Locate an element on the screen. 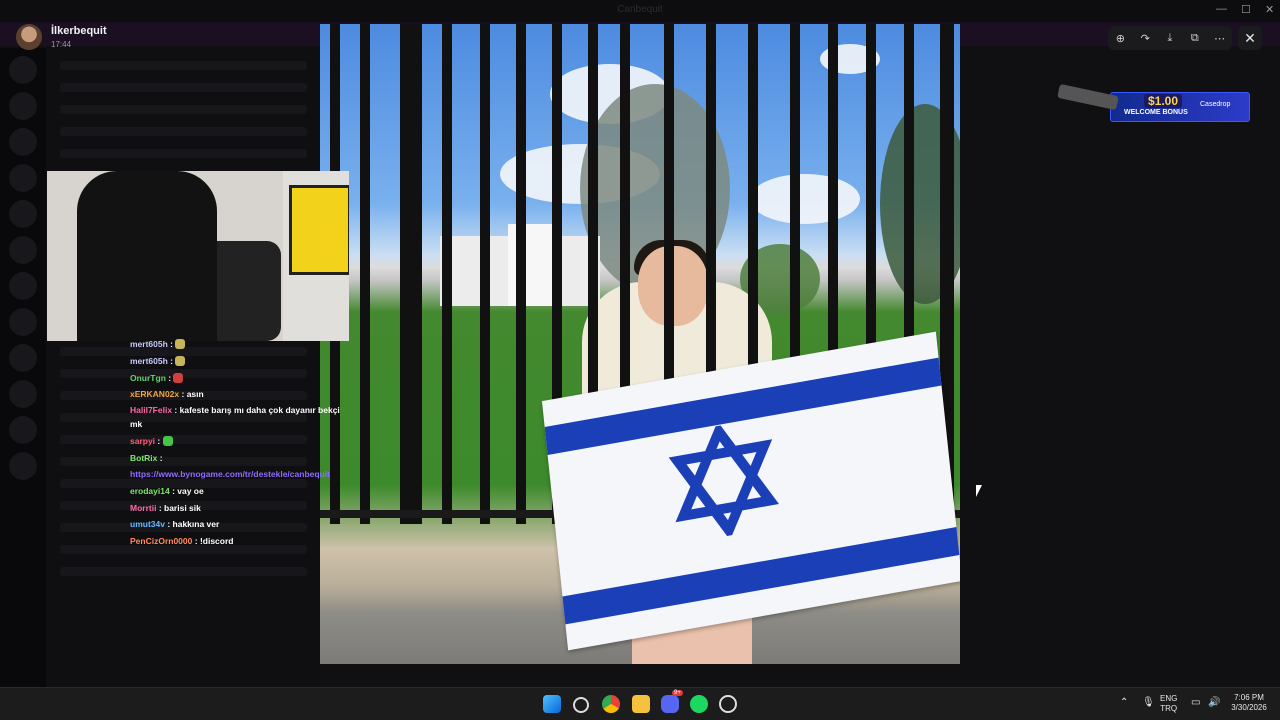 Image resolution: width=1280 pixels, height=720 pixels. file-explorer-icon is located at coordinates (641, 704).